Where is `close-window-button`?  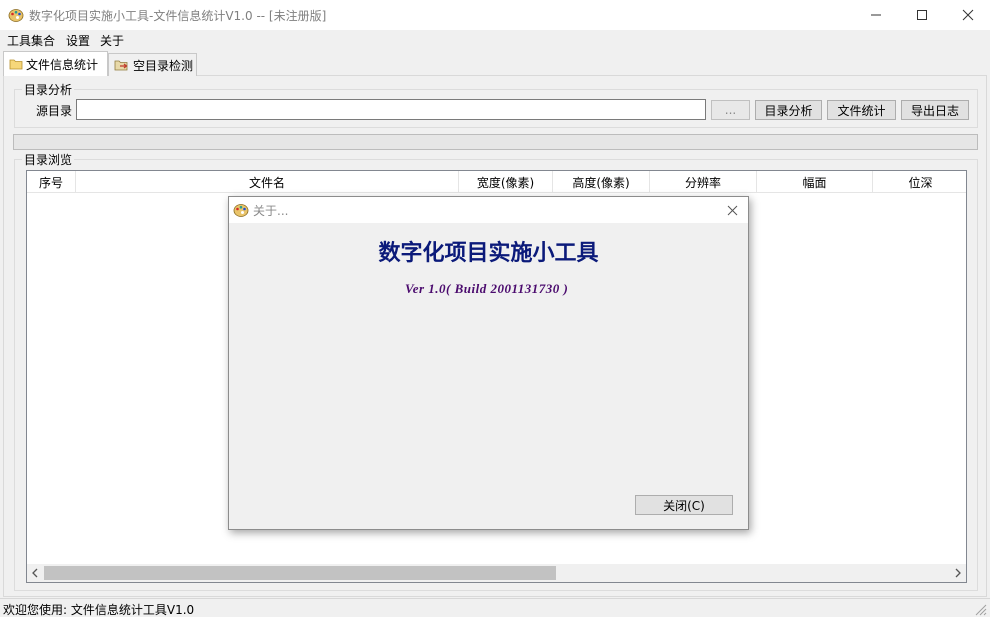 close-window-button is located at coordinates (967, 15).